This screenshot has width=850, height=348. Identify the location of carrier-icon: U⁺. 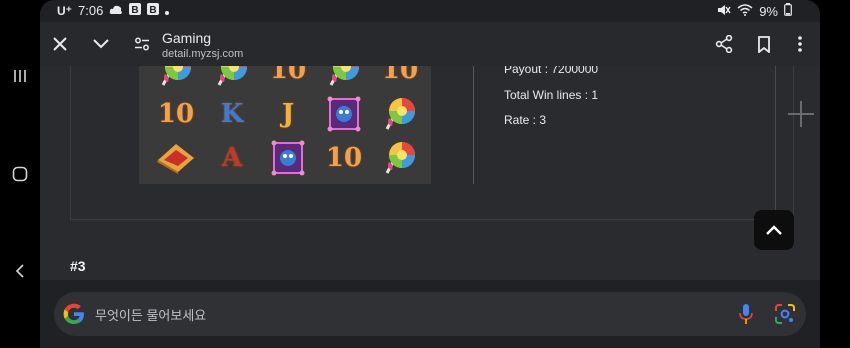
(64, 10).